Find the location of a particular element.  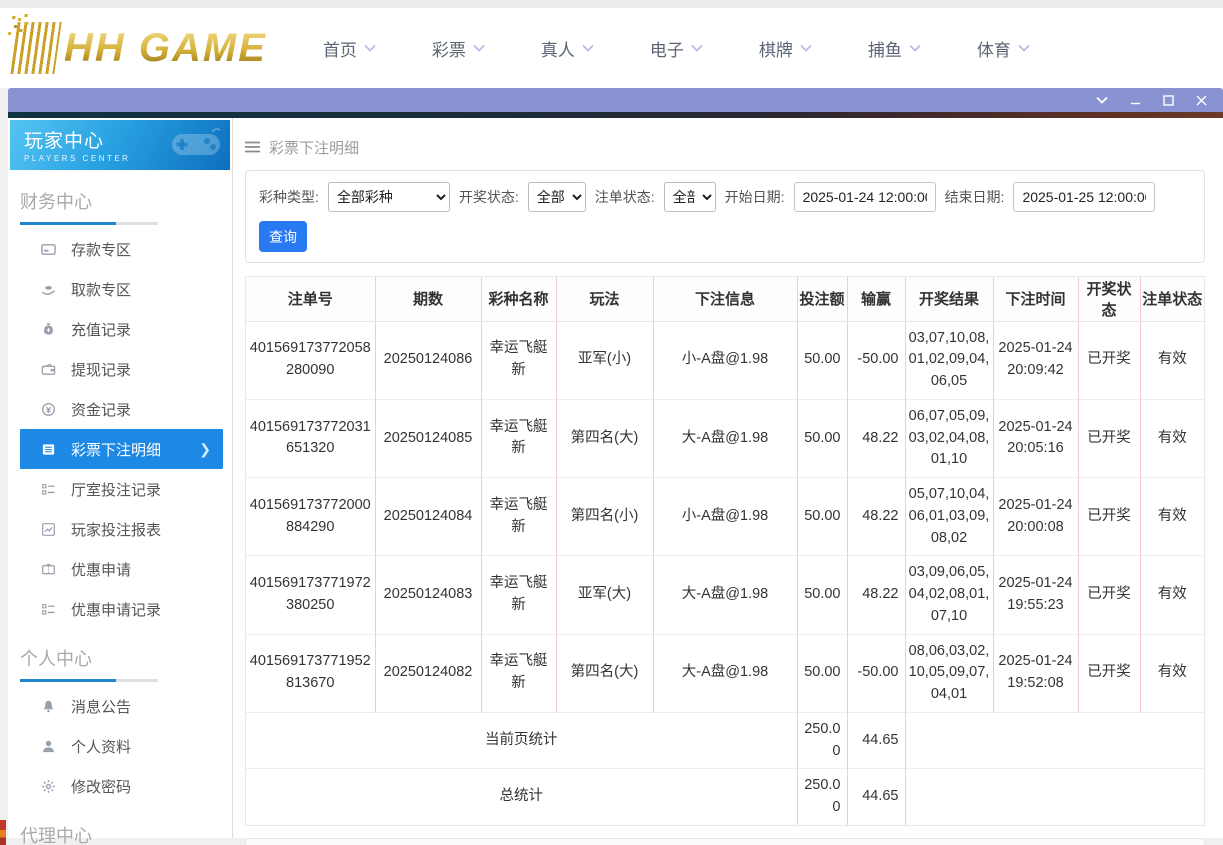

sidebar-item-充值记录: 充值记录 is located at coordinates (120, 329).